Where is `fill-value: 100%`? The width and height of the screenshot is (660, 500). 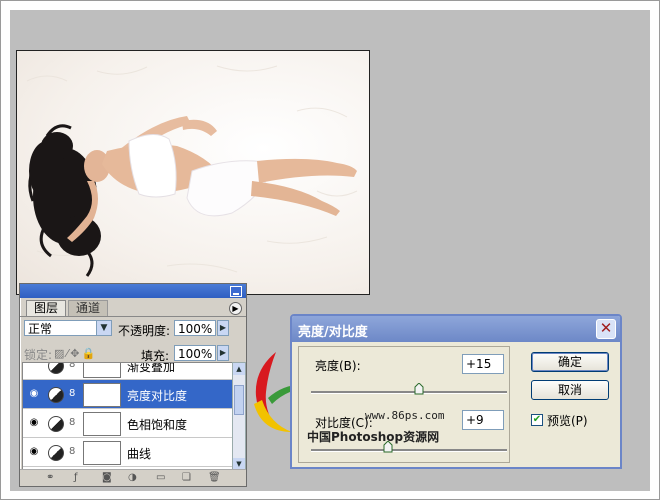
fill-value: 100% is located at coordinates (195, 354).